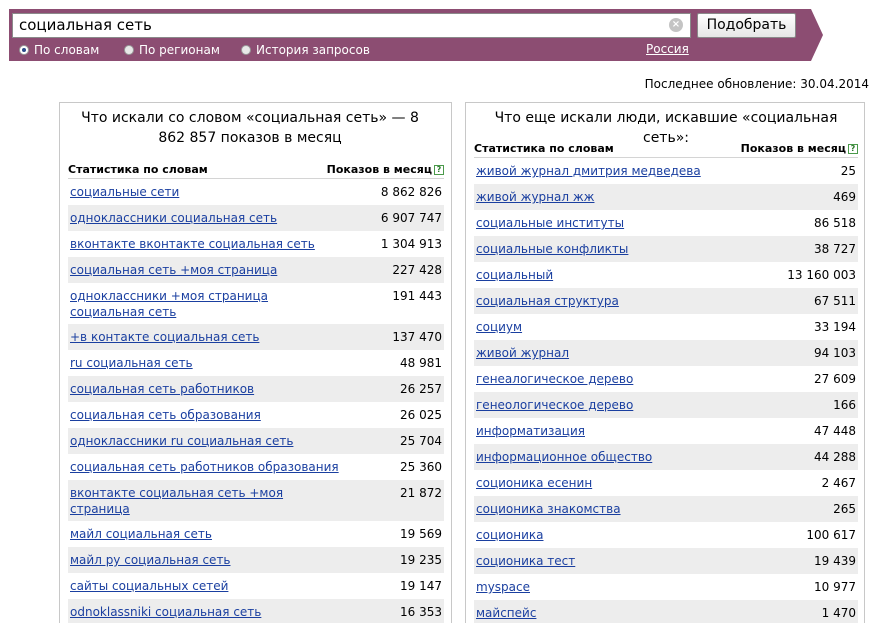 This screenshot has height=623, width=891. What do you see at coordinates (499, 327) in the screenshot?
I see `phrase-link: социум` at bounding box center [499, 327].